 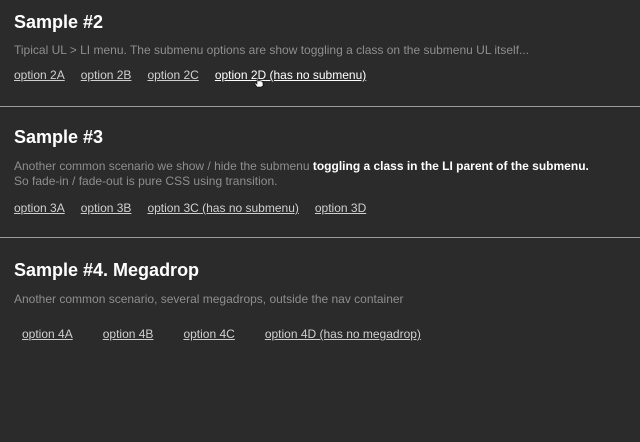 I want to click on option-3a-link: option 3A, so click(x=39, y=208).